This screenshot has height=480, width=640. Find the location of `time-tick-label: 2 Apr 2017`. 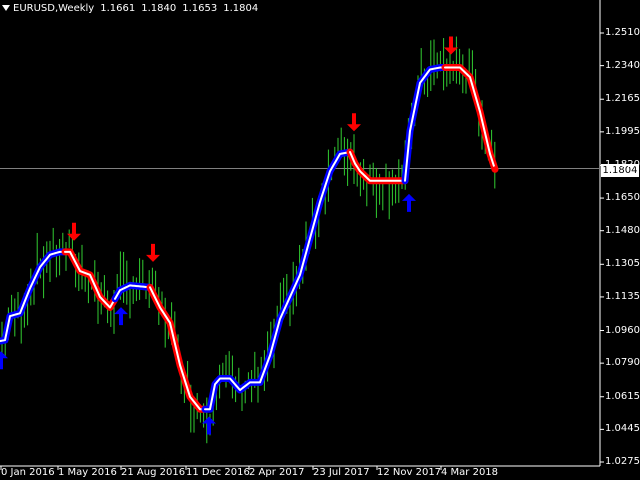

time-tick-label: 2 Apr 2017 is located at coordinates (277, 472).